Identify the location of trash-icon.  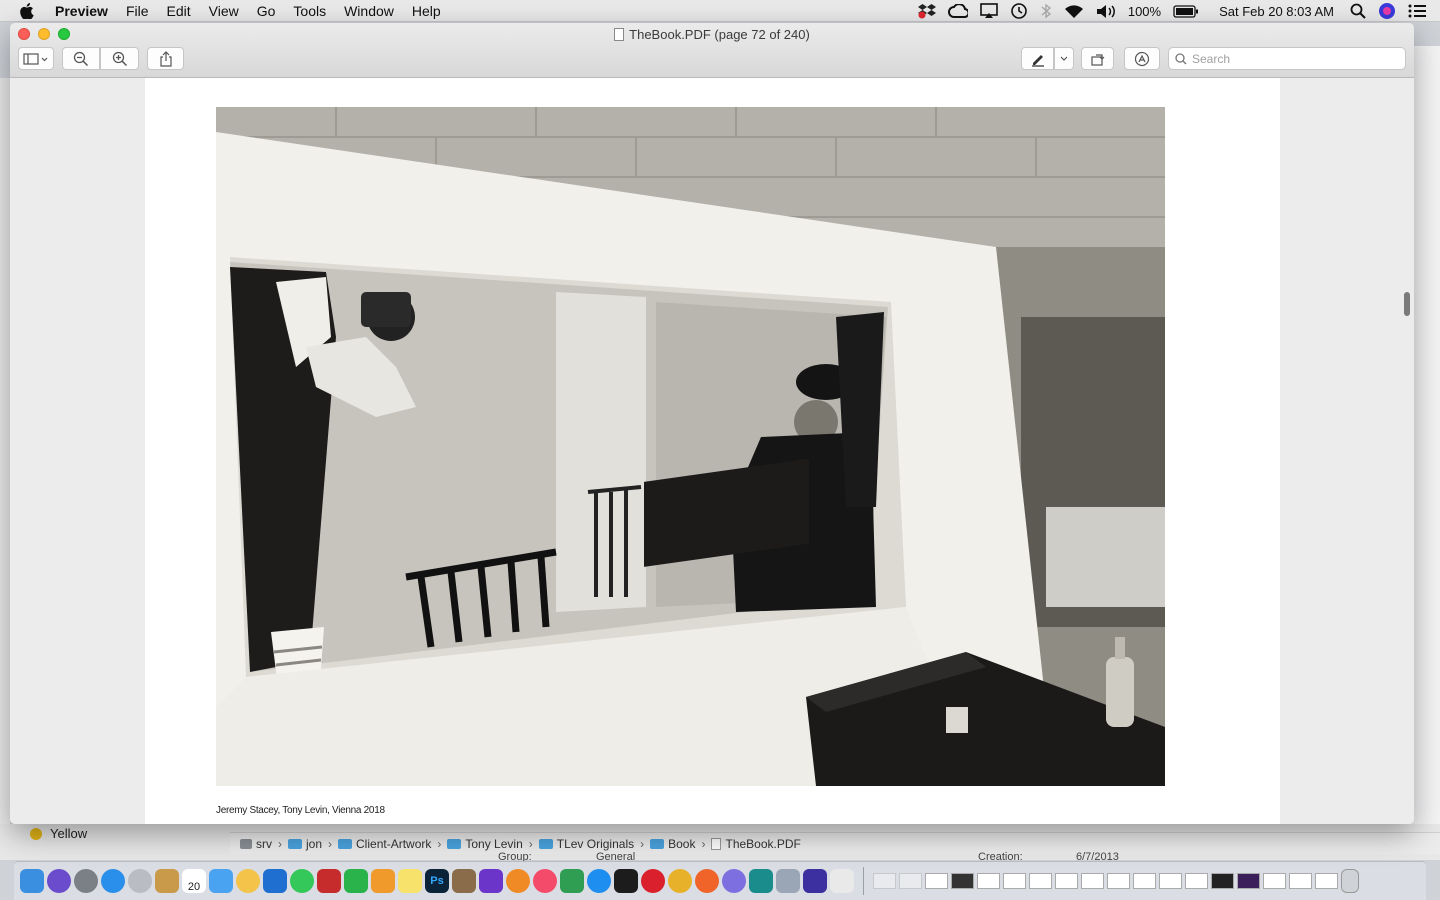
(1350, 881).